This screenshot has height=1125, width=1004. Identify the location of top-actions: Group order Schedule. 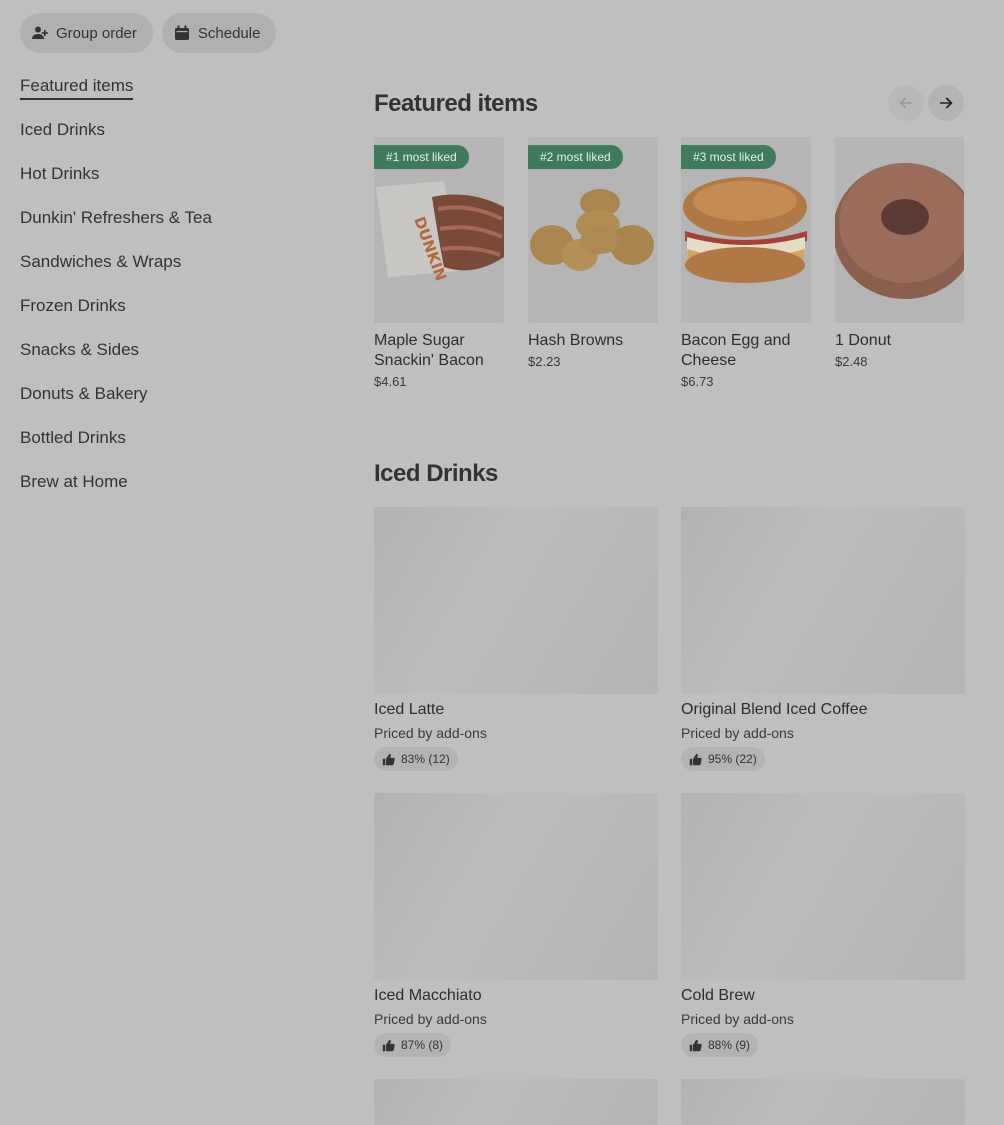
(148, 33).